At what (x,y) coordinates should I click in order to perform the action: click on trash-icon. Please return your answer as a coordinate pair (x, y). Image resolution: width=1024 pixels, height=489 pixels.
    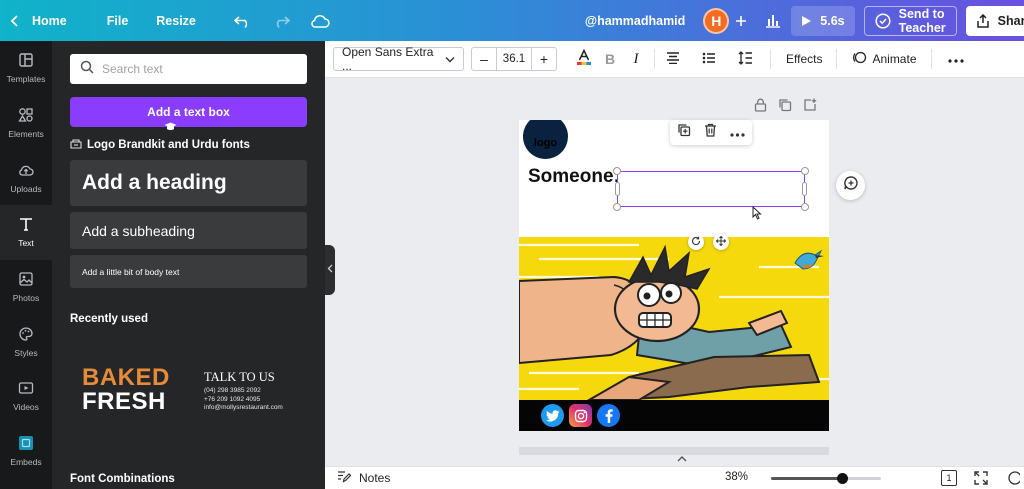
    Looking at the image, I should click on (710, 132).